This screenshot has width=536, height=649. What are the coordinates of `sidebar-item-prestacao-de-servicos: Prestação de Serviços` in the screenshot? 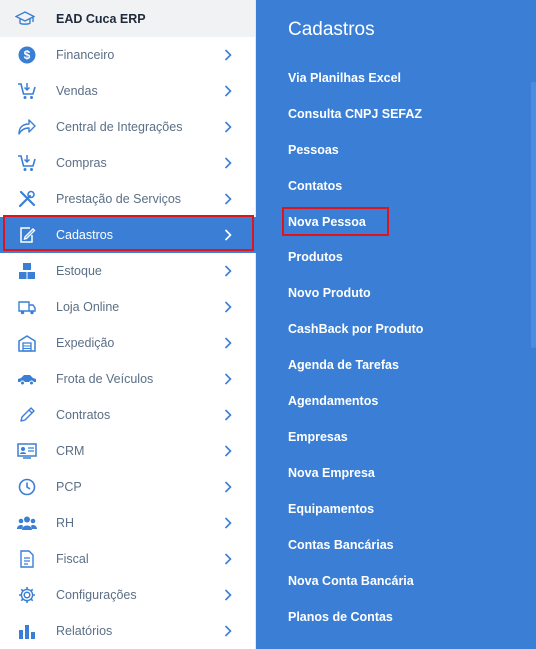 It's located at (128, 199).